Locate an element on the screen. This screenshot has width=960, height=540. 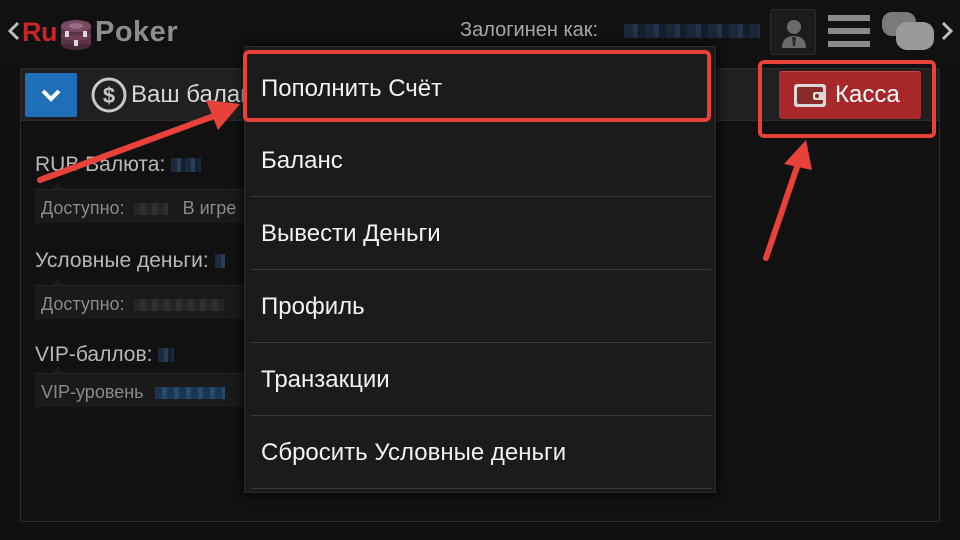
rupoker-logo: Ru Poker is located at coordinates (100, 32).